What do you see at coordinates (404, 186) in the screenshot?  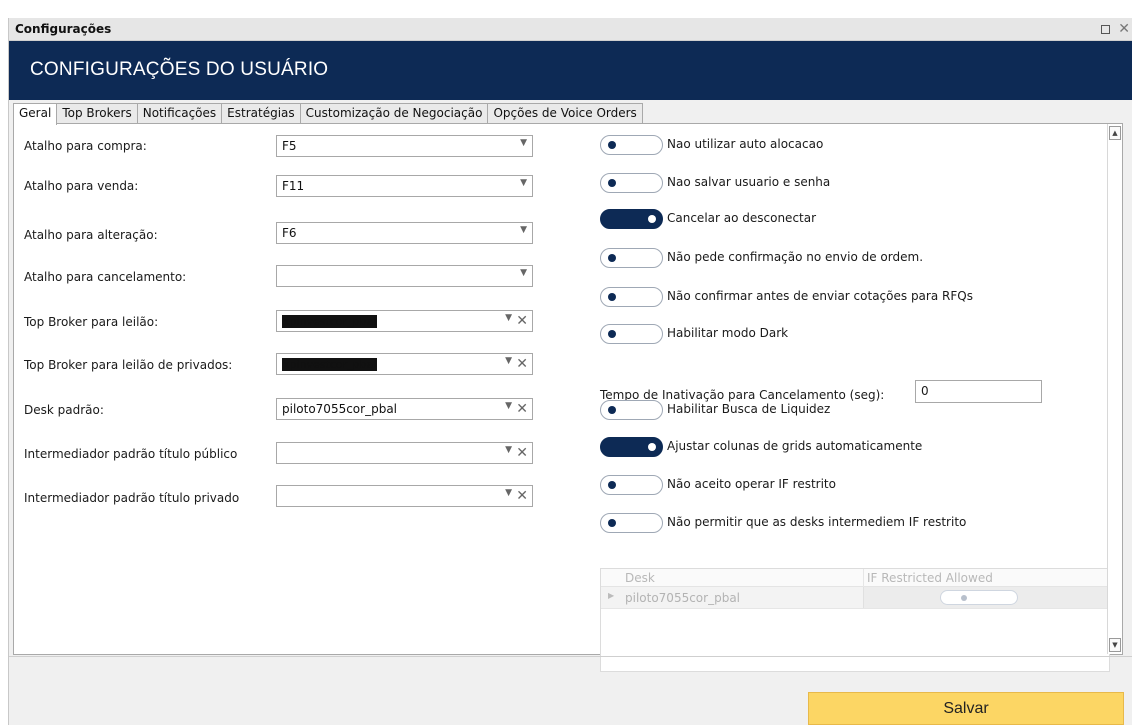 I see `atalho-venda-select: F11 ▼` at bounding box center [404, 186].